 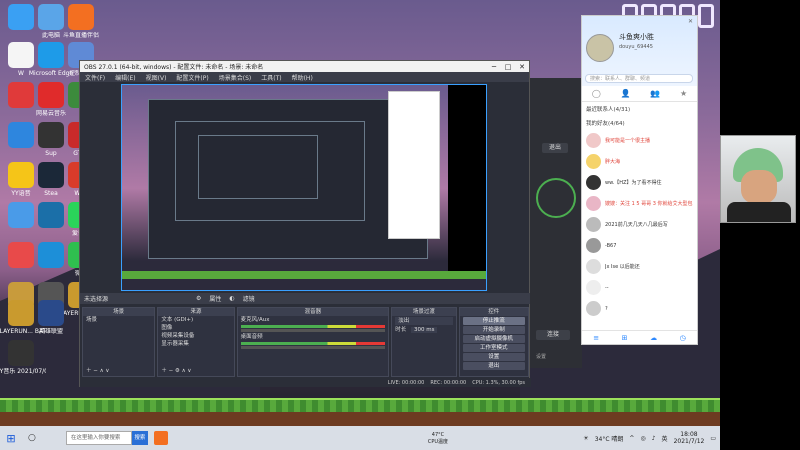 I want to click on list-item: 2021前几天几天八几最后写, so click(x=639, y=224).